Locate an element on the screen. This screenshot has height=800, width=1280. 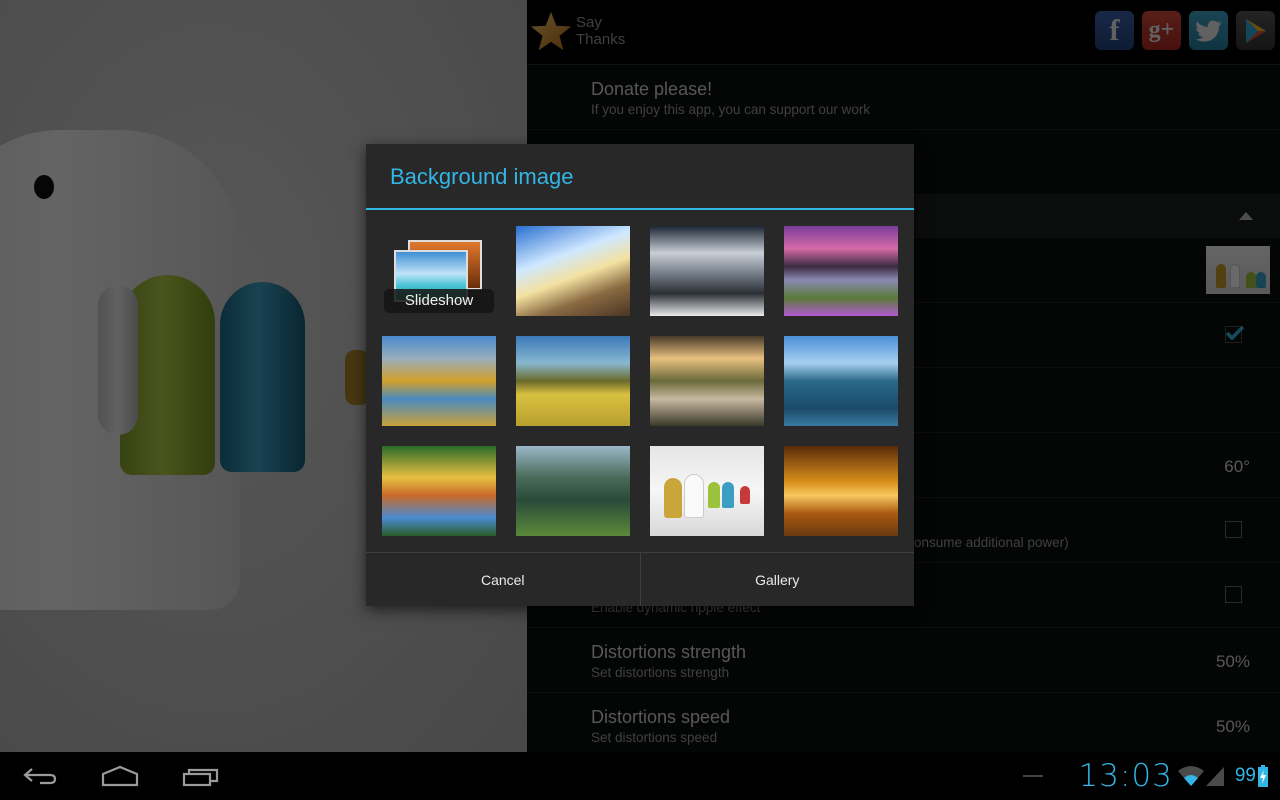
thumb-droid-yellow is located at coordinates (673, 498).